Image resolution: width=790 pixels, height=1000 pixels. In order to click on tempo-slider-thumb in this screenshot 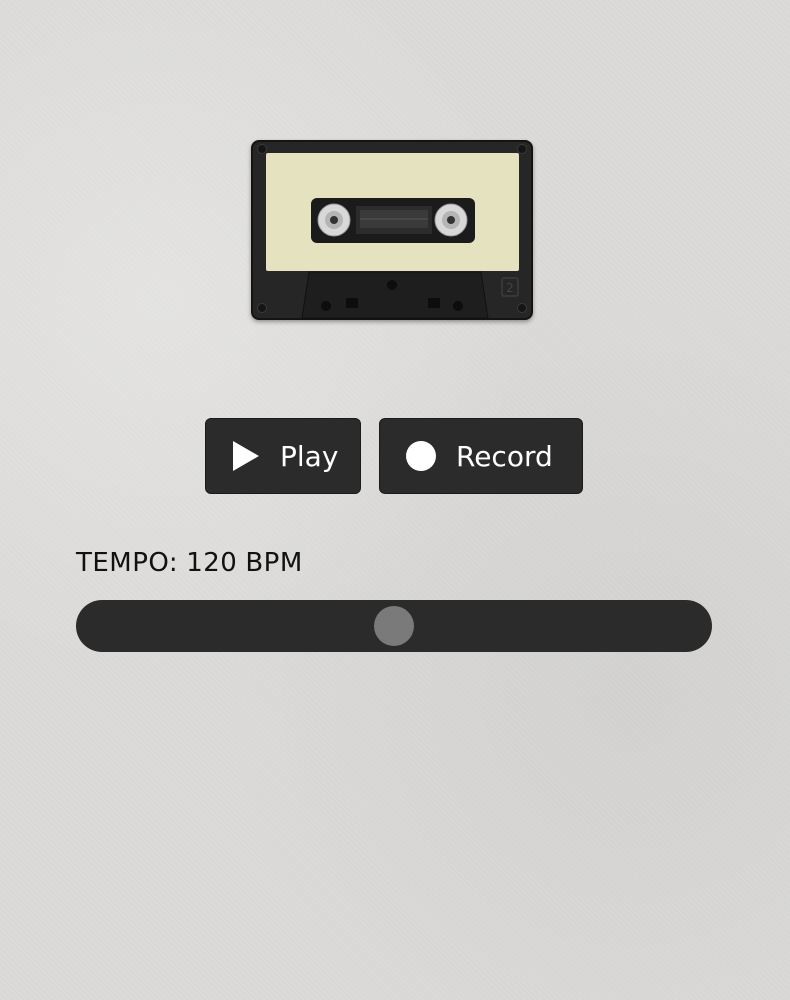, I will do `click(394, 626)`.